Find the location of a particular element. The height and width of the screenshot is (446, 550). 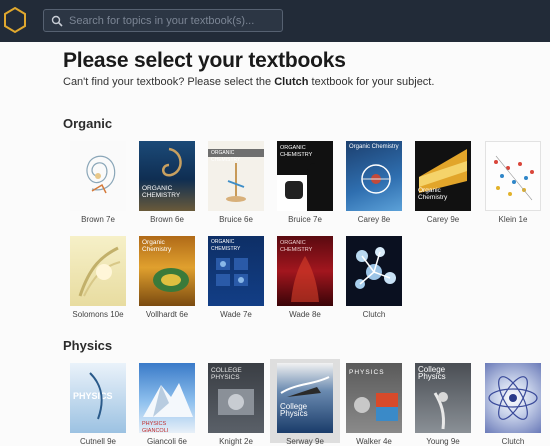

book-label: Vollhardt 6e is located at coordinates (167, 314).